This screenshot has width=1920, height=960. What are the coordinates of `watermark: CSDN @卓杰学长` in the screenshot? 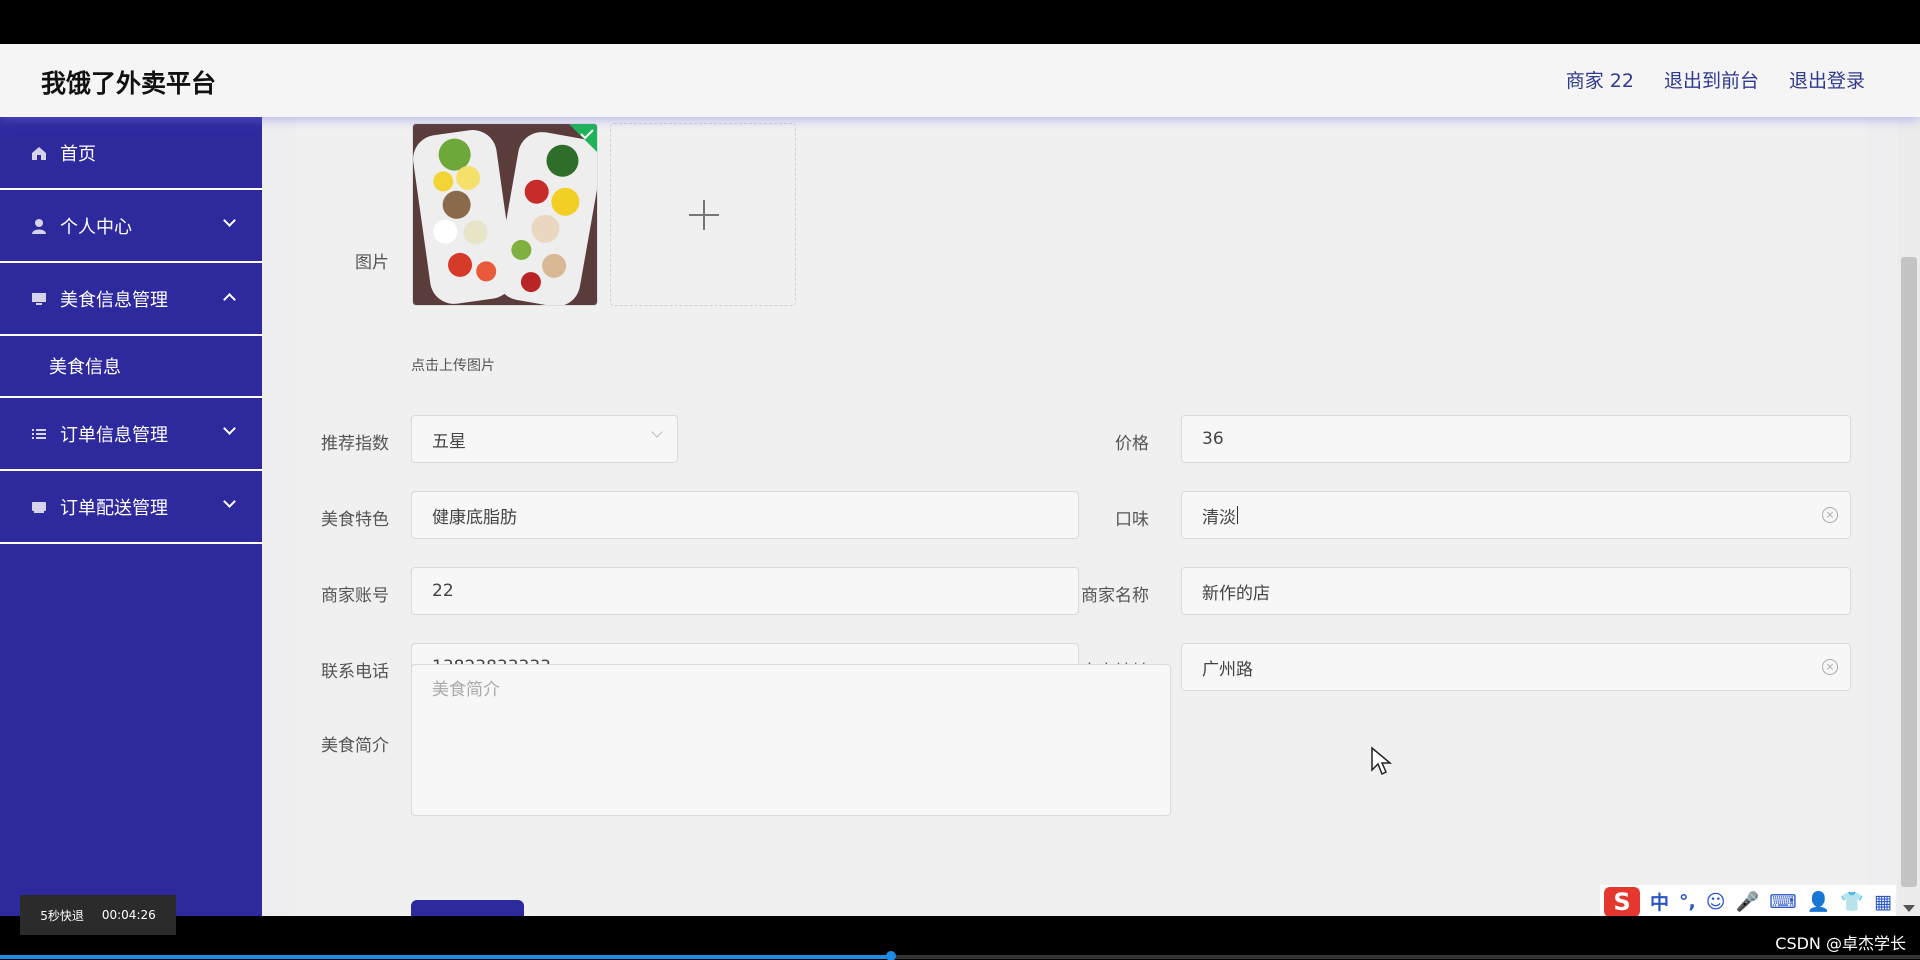 It's located at (1840, 943).